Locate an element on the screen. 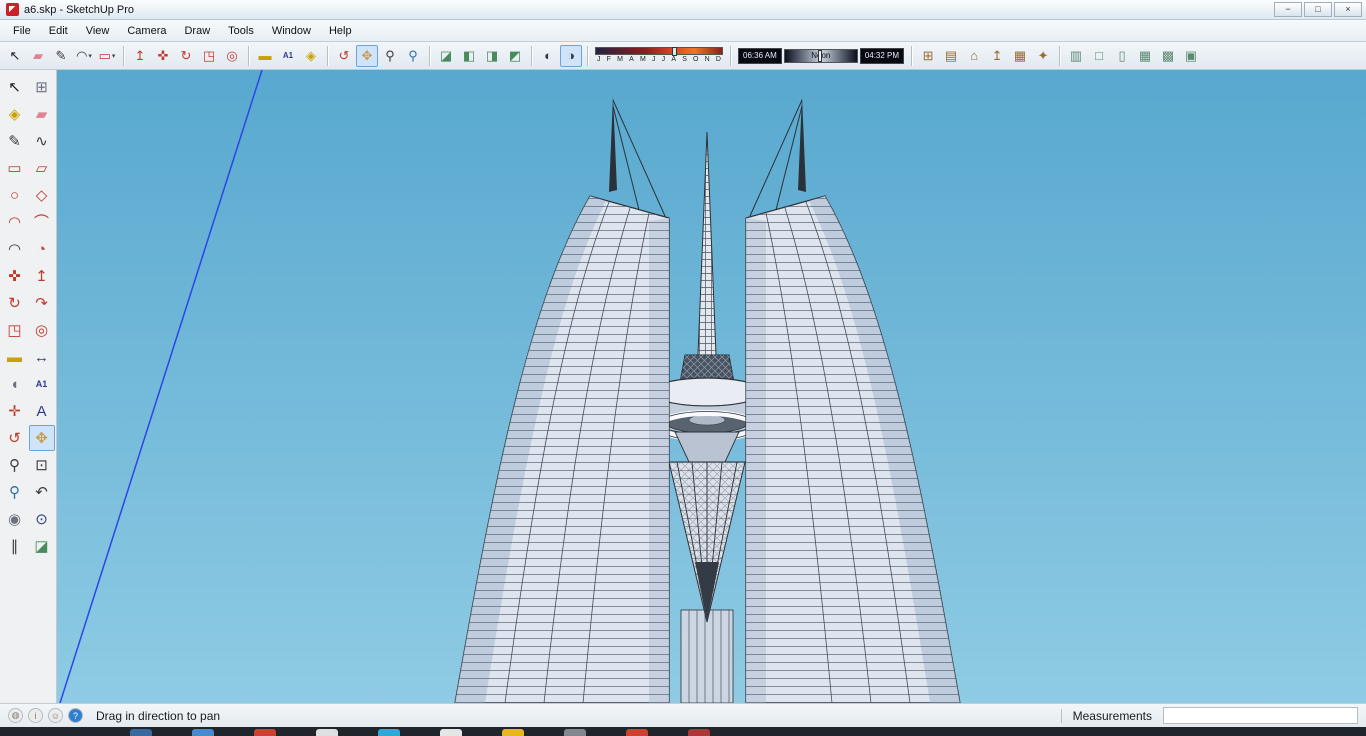 The image size is (1366, 736). menu-draw: Draw is located at coordinates (197, 31).